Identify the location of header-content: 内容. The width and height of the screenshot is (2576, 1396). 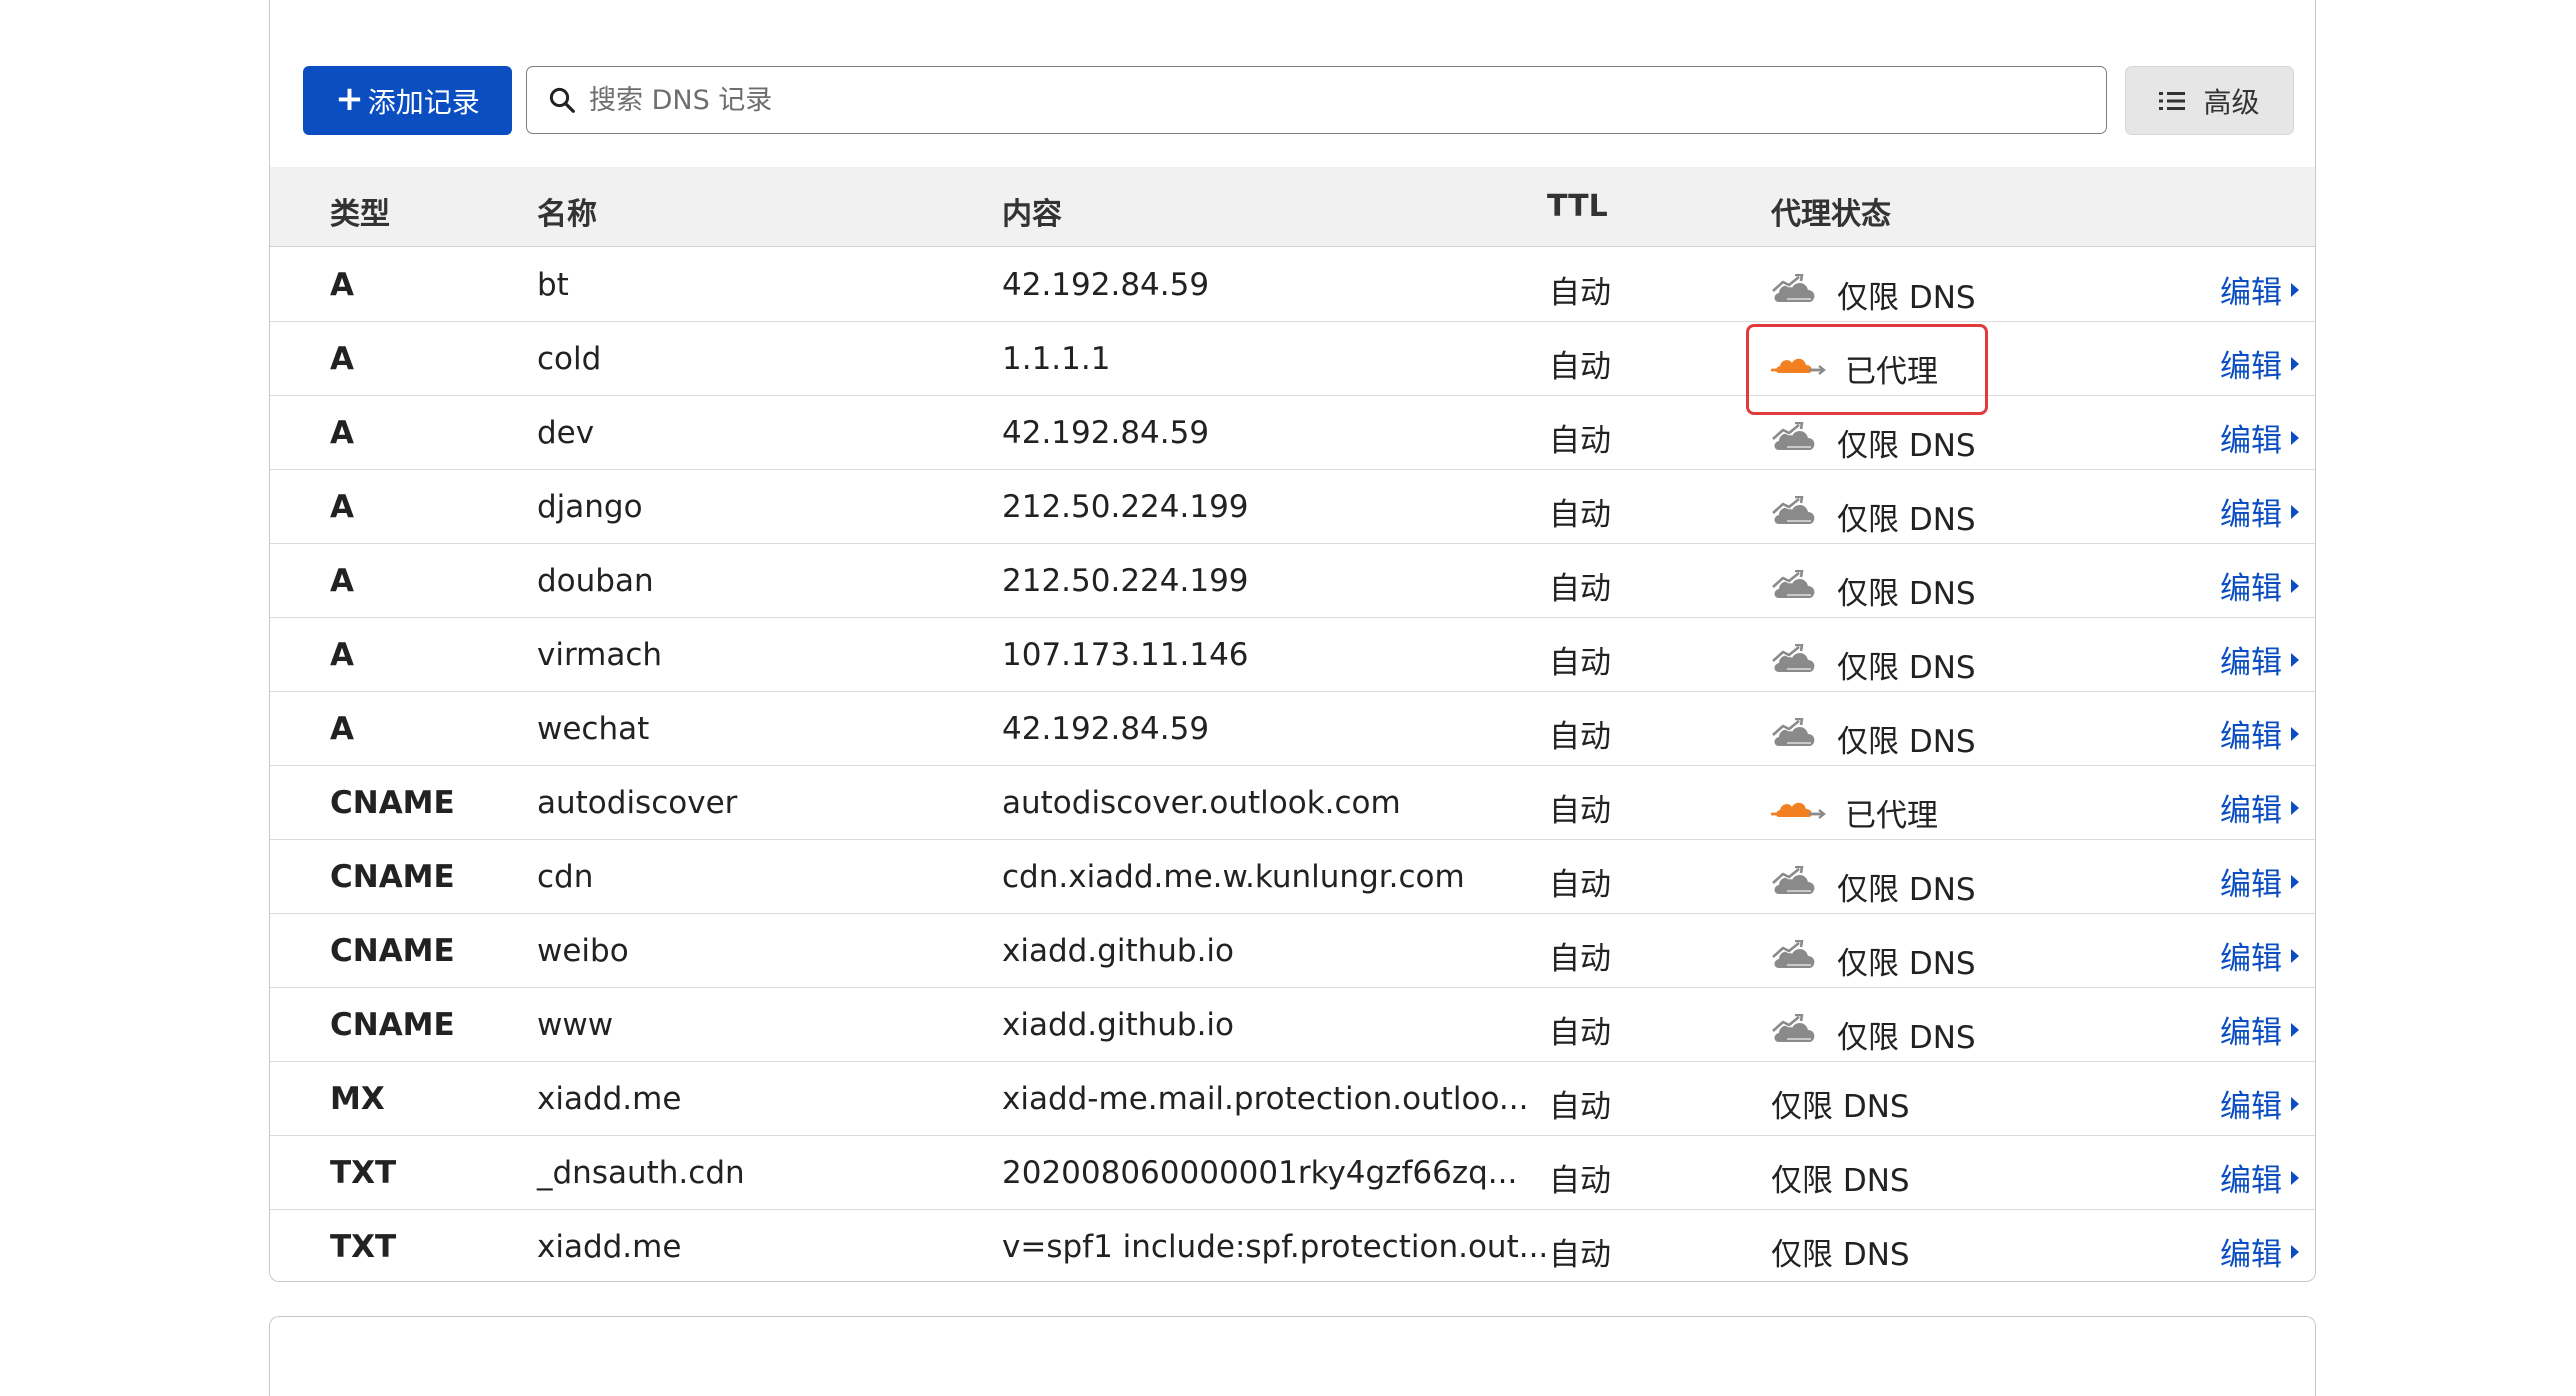
(1032, 211).